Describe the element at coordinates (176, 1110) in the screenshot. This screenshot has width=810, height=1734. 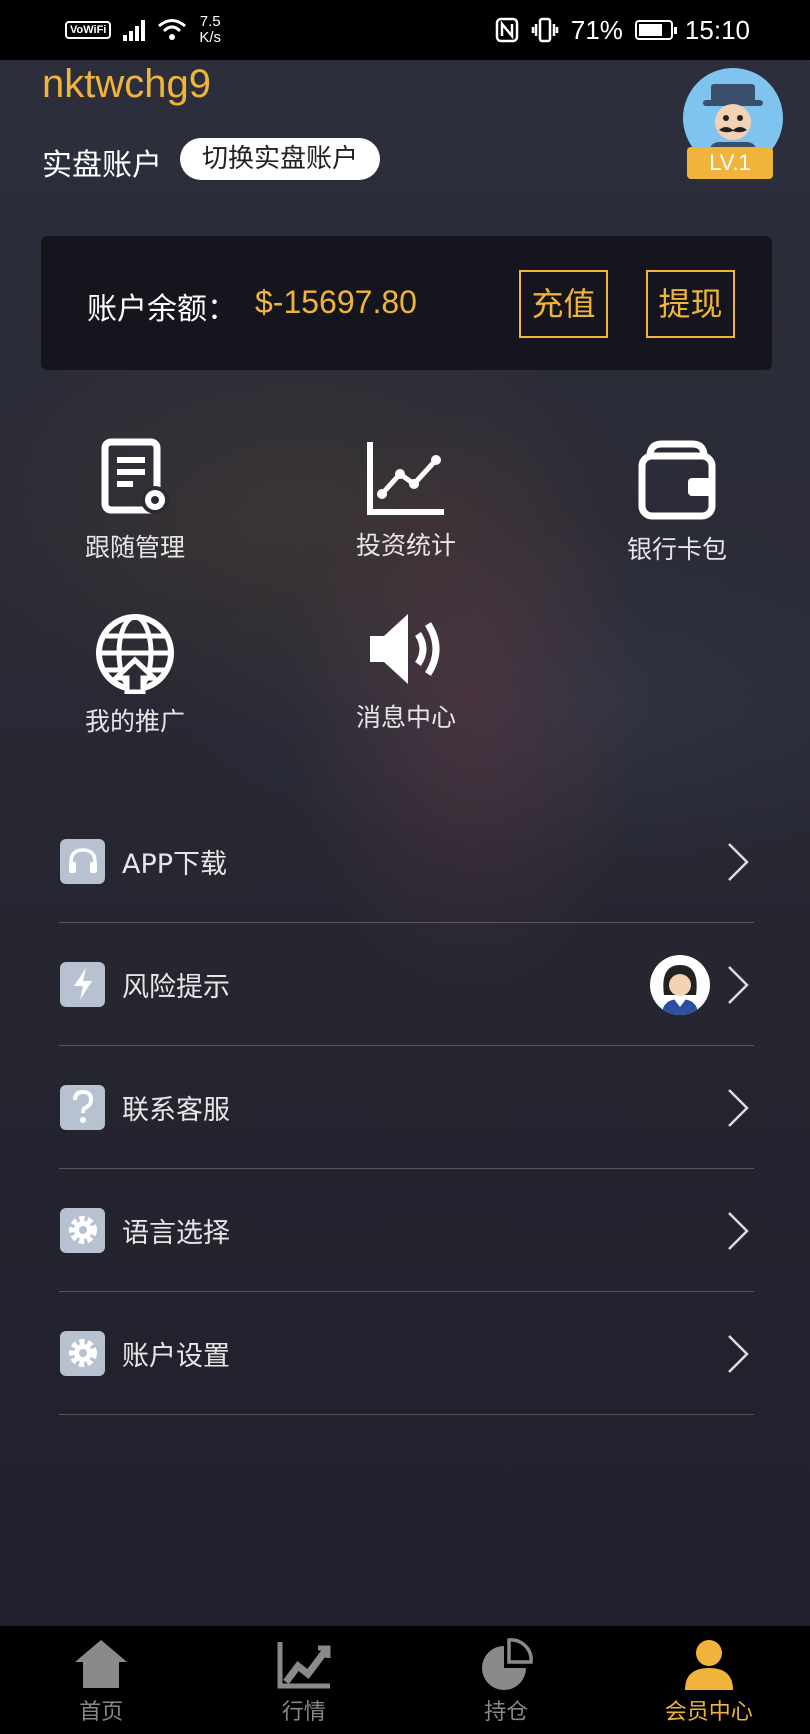
I see `menu-label: 联系客服` at that location.